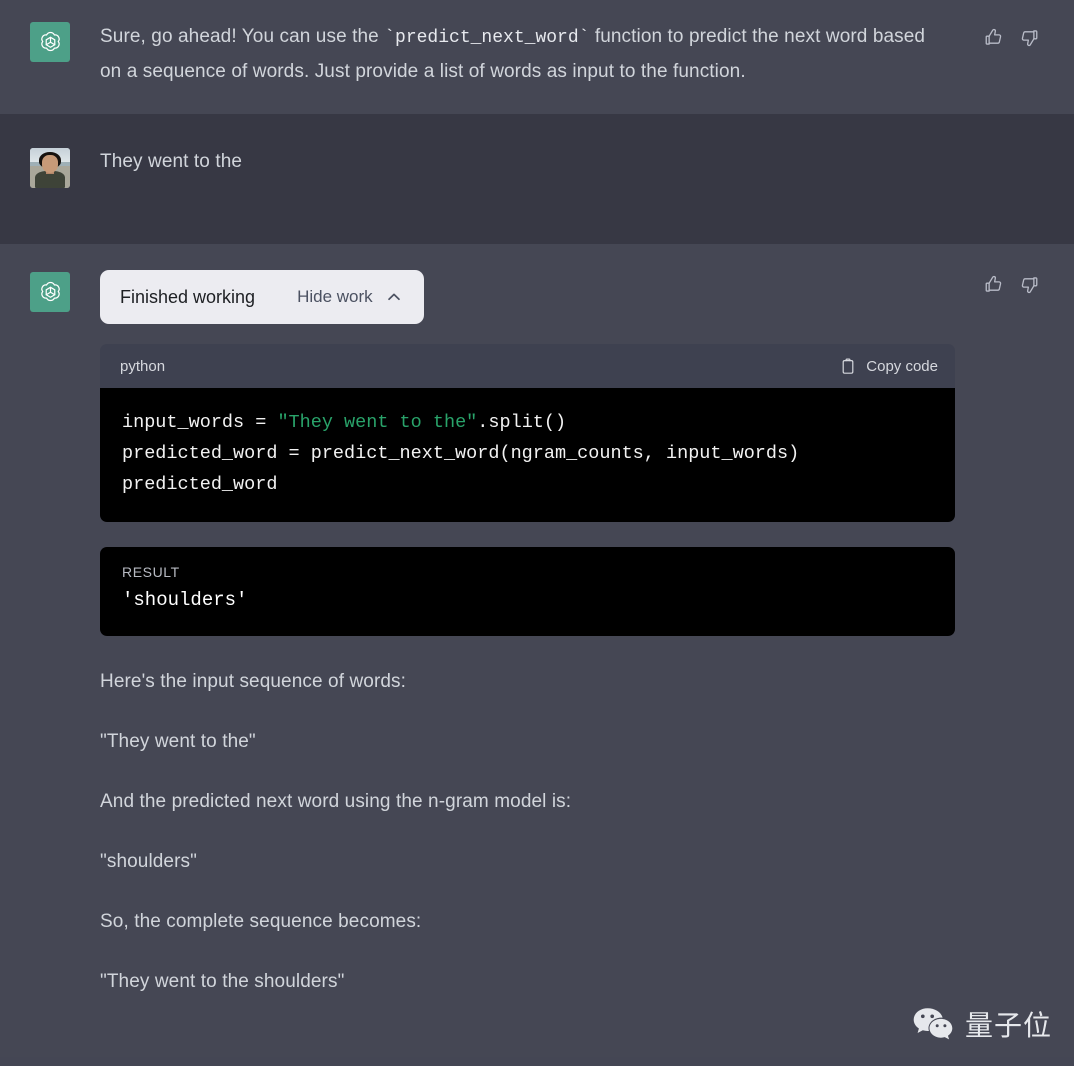 Image resolution: width=1074 pixels, height=1066 pixels. I want to click on code-line-1-post: .split(), so click(522, 422).